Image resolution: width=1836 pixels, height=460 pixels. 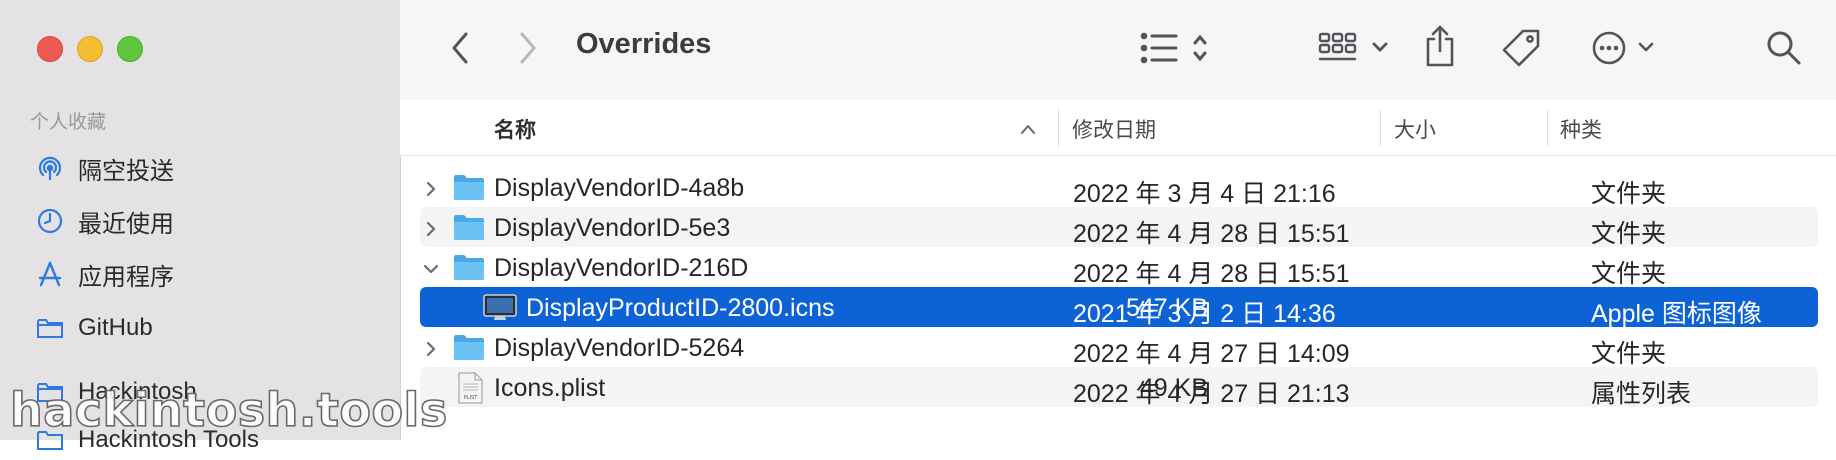 I want to click on icns-file-icon, so click(x=500, y=307).